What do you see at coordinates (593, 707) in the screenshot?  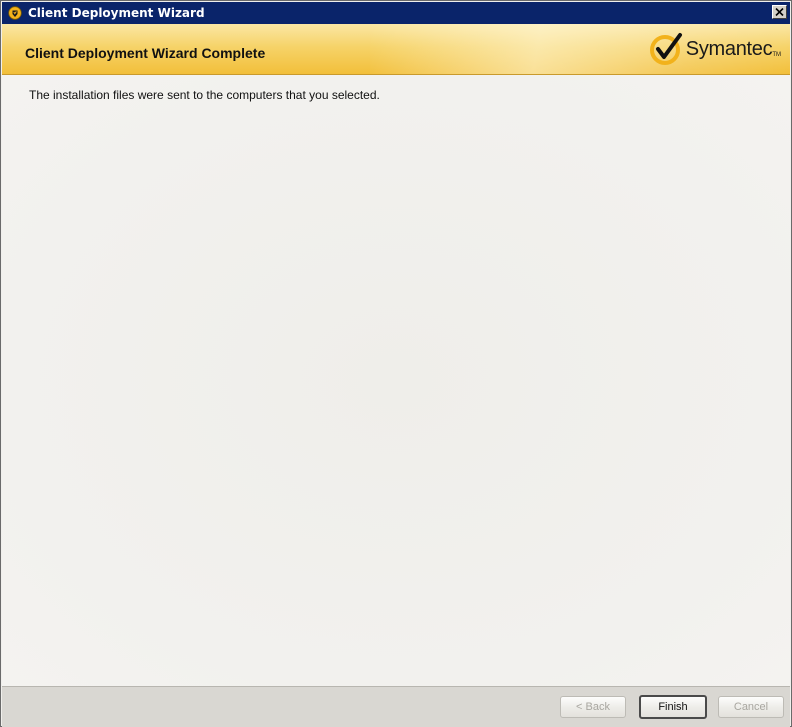 I see `back-button: < Back` at bounding box center [593, 707].